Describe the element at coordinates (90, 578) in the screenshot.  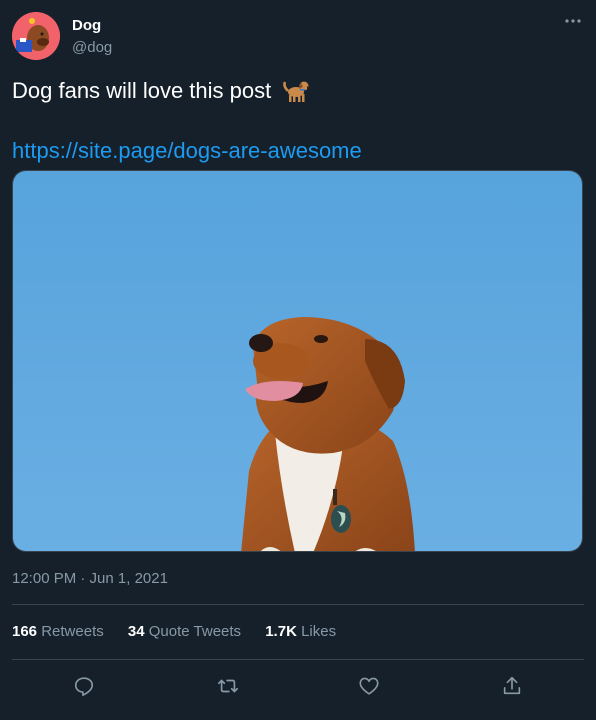
I see `tweet-timestamp: 12:00 PM · Jun 1, 2021` at that location.